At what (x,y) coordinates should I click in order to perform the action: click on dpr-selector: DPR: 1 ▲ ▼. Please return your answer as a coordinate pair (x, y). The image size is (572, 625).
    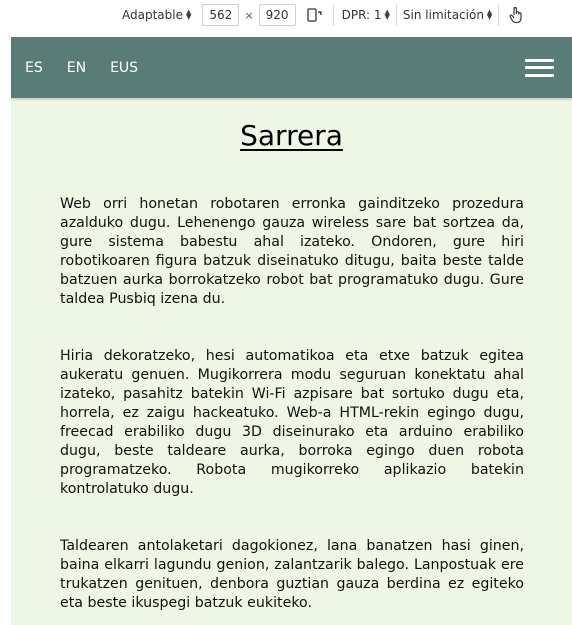
    Looking at the image, I should click on (366, 15).